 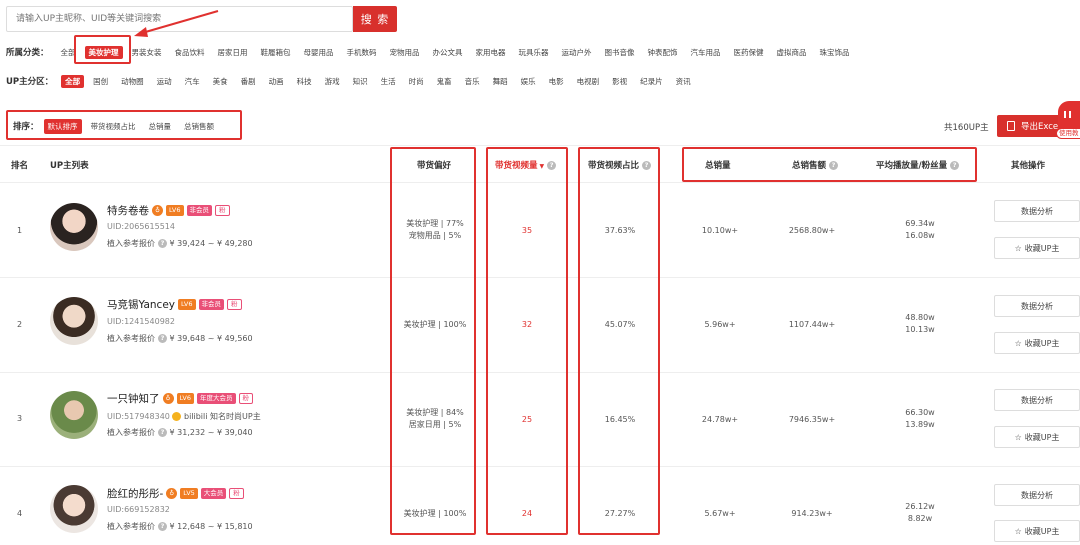 What do you see at coordinates (749, 52) in the screenshot?
I see `category-chip: 医药保健` at bounding box center [749, 52].